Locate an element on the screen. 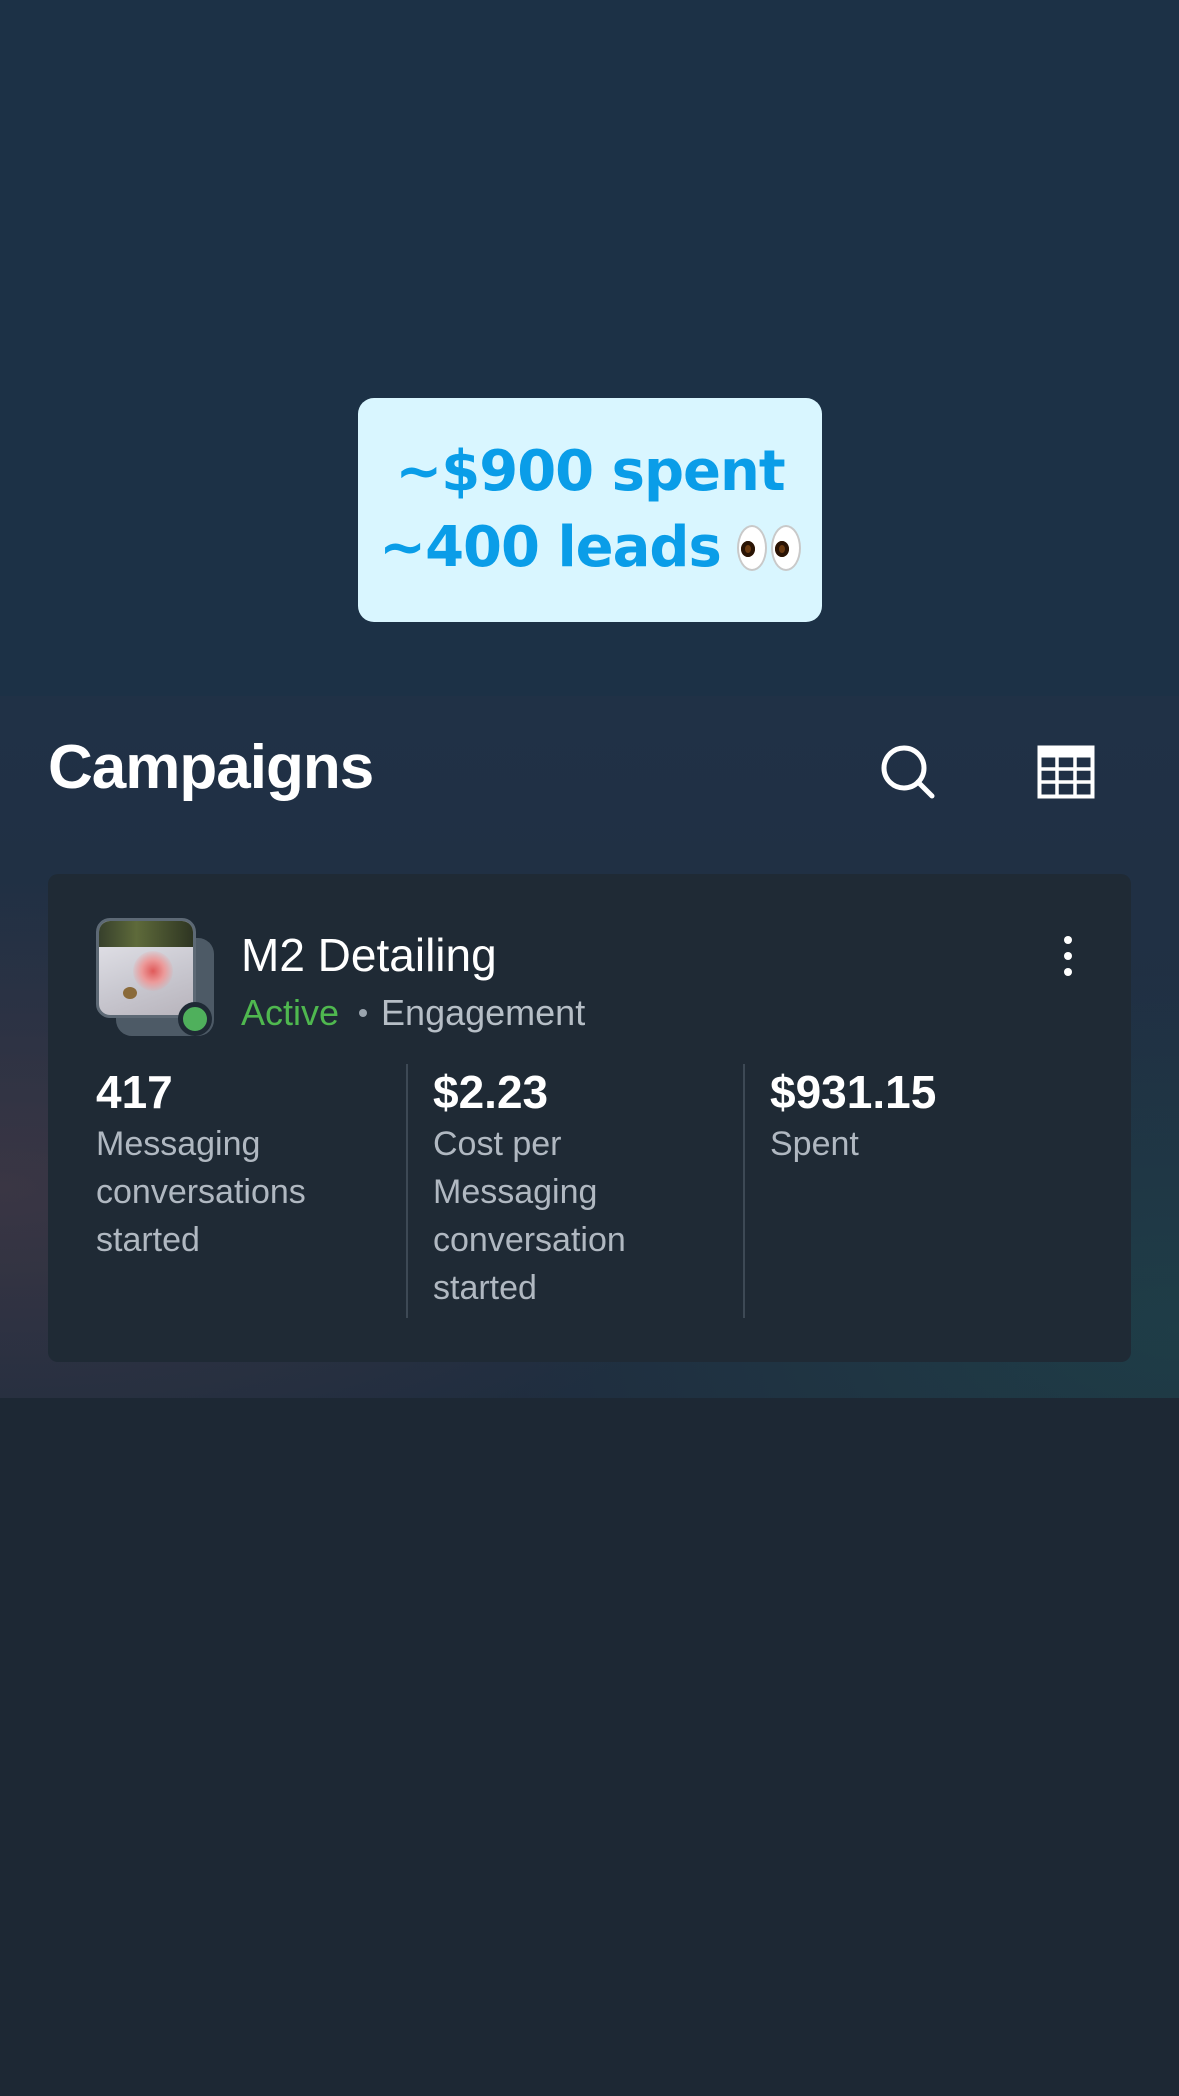  metric-value: 417 is located at coordinates (134, 1092).